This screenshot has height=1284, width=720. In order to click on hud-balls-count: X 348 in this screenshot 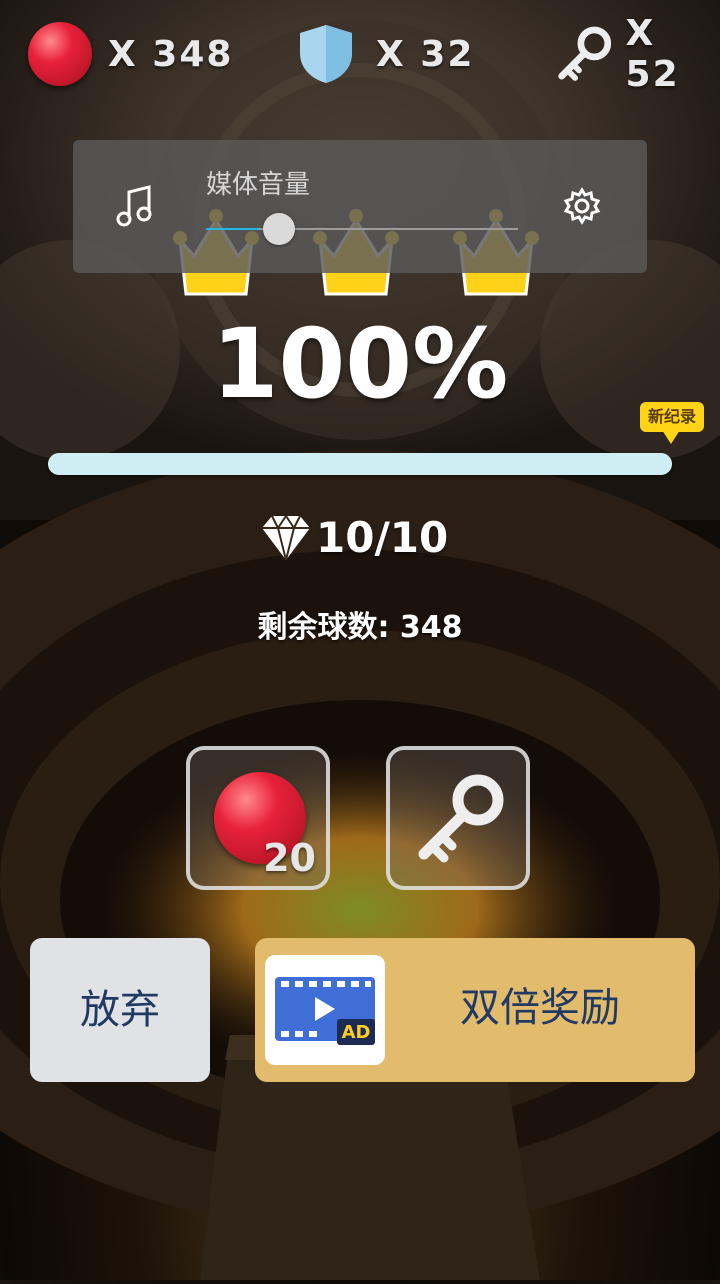, I will do `click(171, 54)`.